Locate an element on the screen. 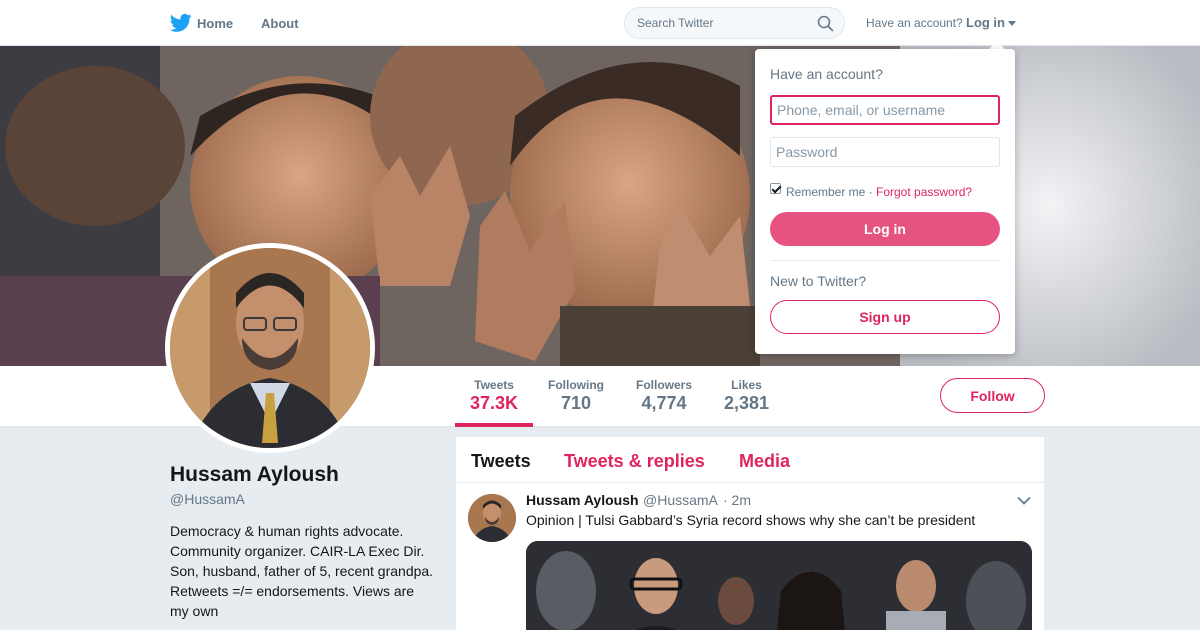  chevron-down-icon is located at coordinates (1024, 501).